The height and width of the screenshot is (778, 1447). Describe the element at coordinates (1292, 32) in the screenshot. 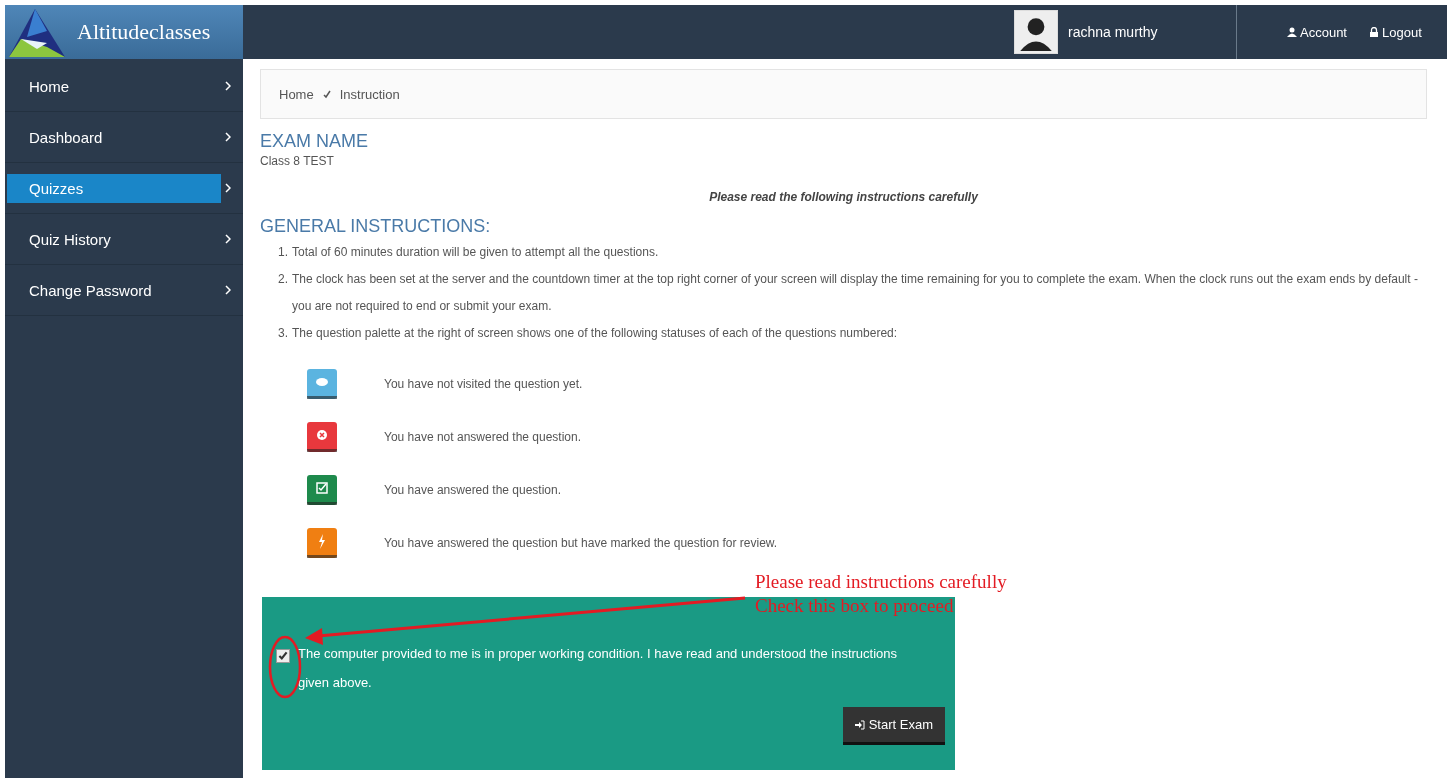

I see `user-icon` at that location.